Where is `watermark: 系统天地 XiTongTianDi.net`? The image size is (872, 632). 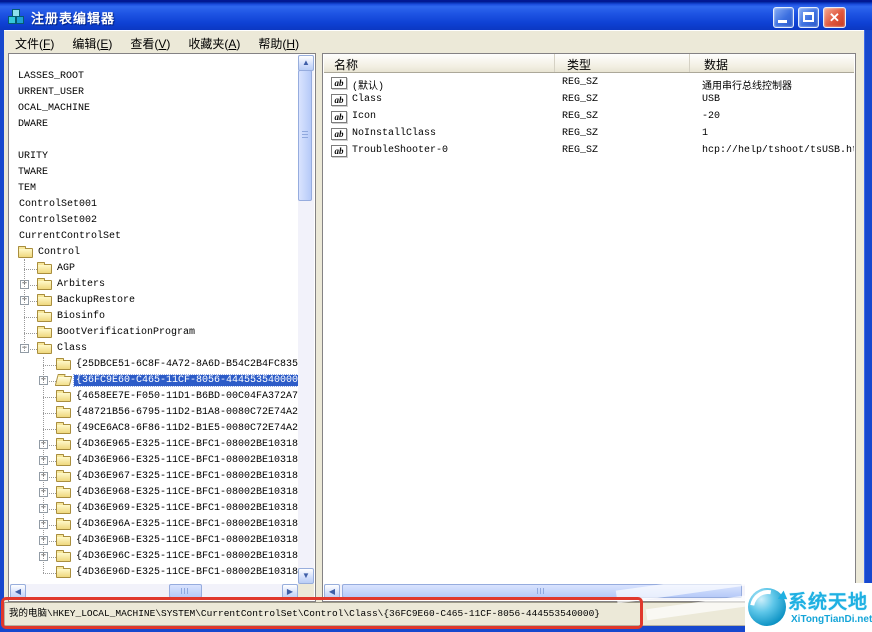 watermark: 系统天地 XiTongTianDi.net is located at coordinates (808, 607).